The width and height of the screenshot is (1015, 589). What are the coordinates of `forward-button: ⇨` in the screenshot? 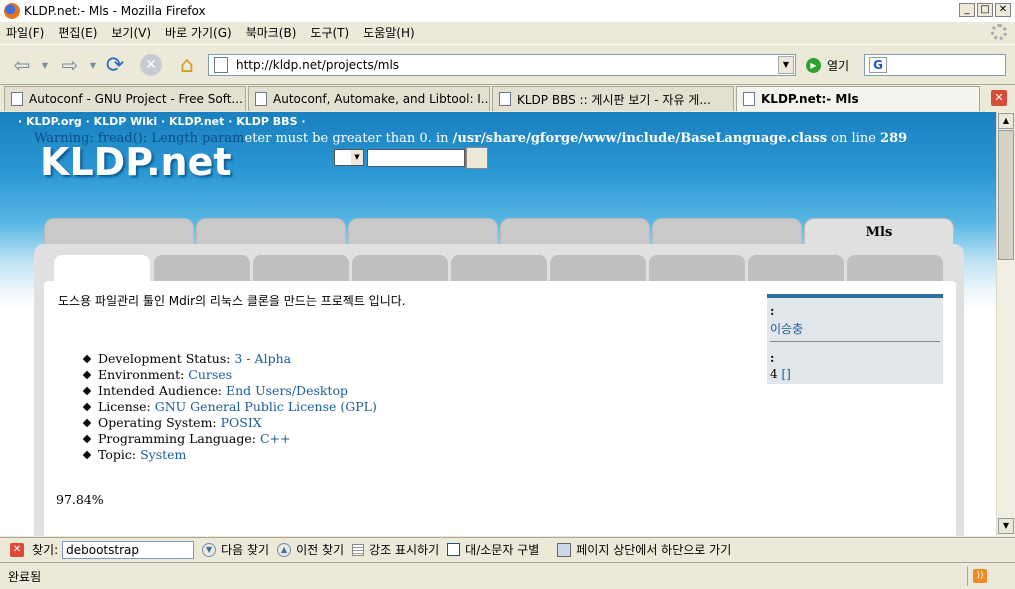 It's located at (70, 65).